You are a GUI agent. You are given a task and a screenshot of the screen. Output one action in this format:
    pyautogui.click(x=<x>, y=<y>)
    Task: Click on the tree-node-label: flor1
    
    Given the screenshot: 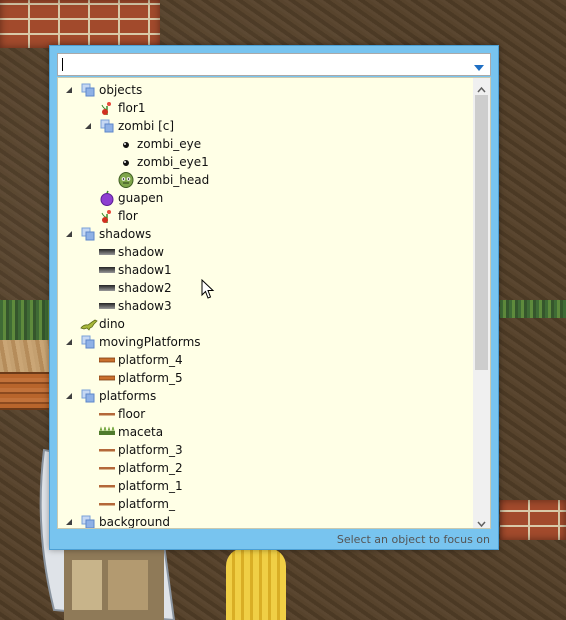 What is the action you would take?
    pyautogui.click(x=132, y=108)
    